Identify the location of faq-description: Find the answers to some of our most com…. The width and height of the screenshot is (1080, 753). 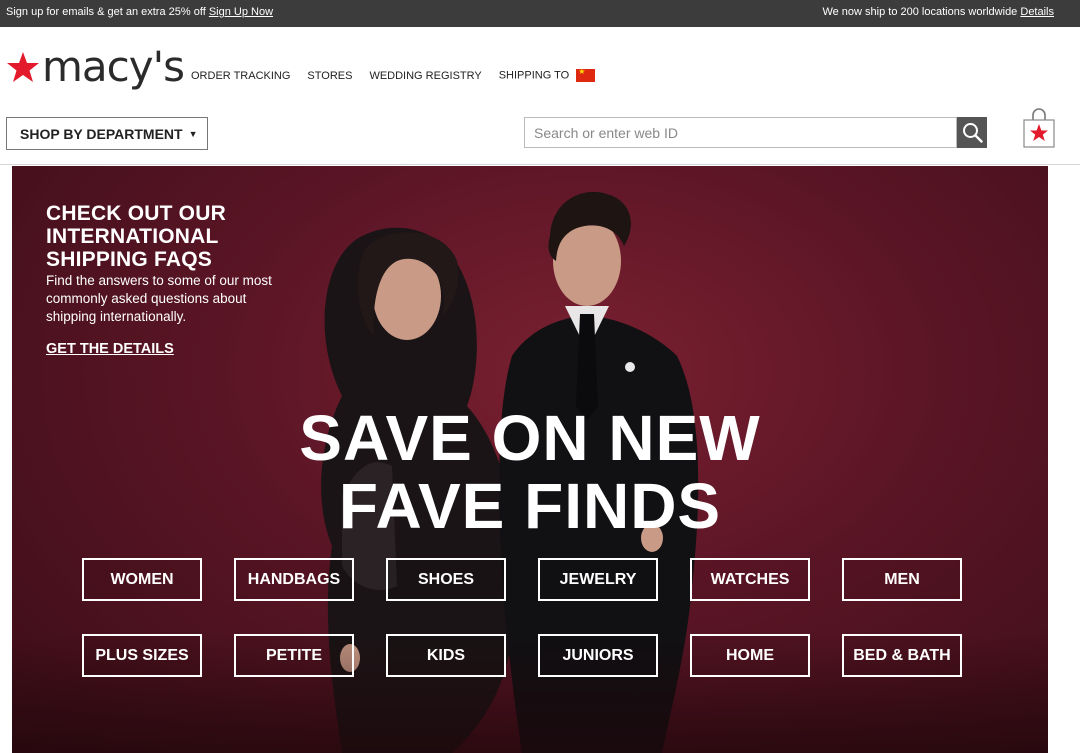
(159, 298).